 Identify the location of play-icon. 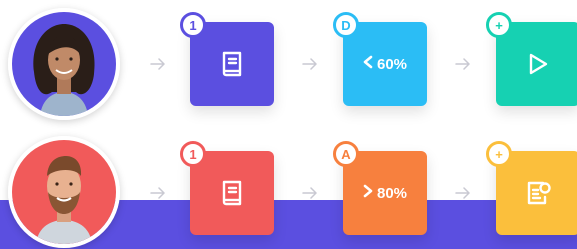
(538, 64).